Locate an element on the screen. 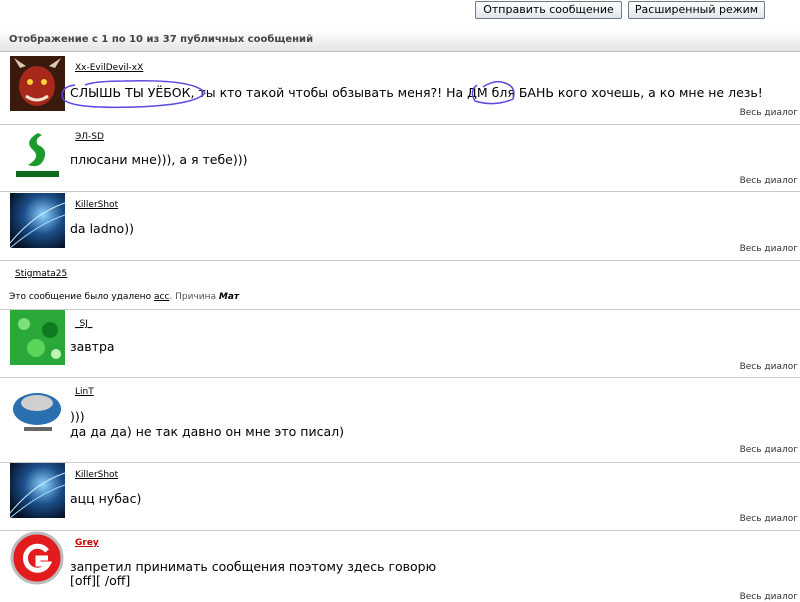 The height and width of the screenshot is (602, 800). author-link: Stigmata25 is located at coordinates (41, 274).